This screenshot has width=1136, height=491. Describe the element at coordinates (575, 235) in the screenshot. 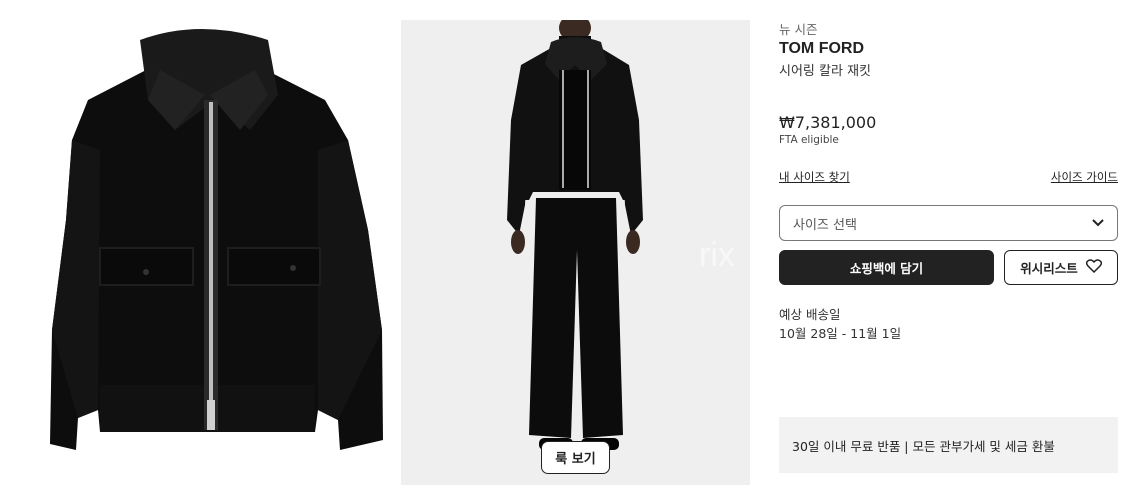

I see `model-illustration` at that location.